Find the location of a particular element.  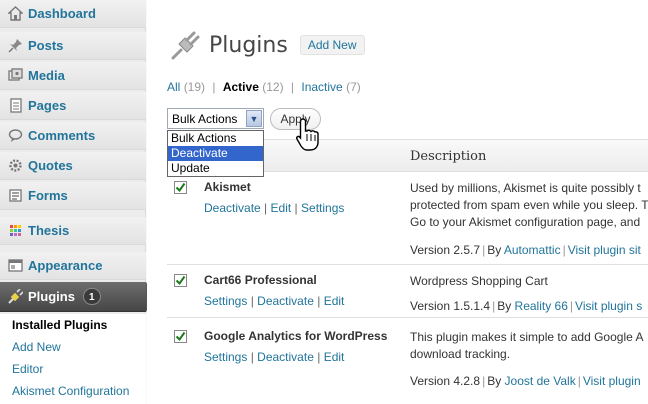

plugin-actions: Deactivate | Edit | Settings is located at coordinates (274, 208).